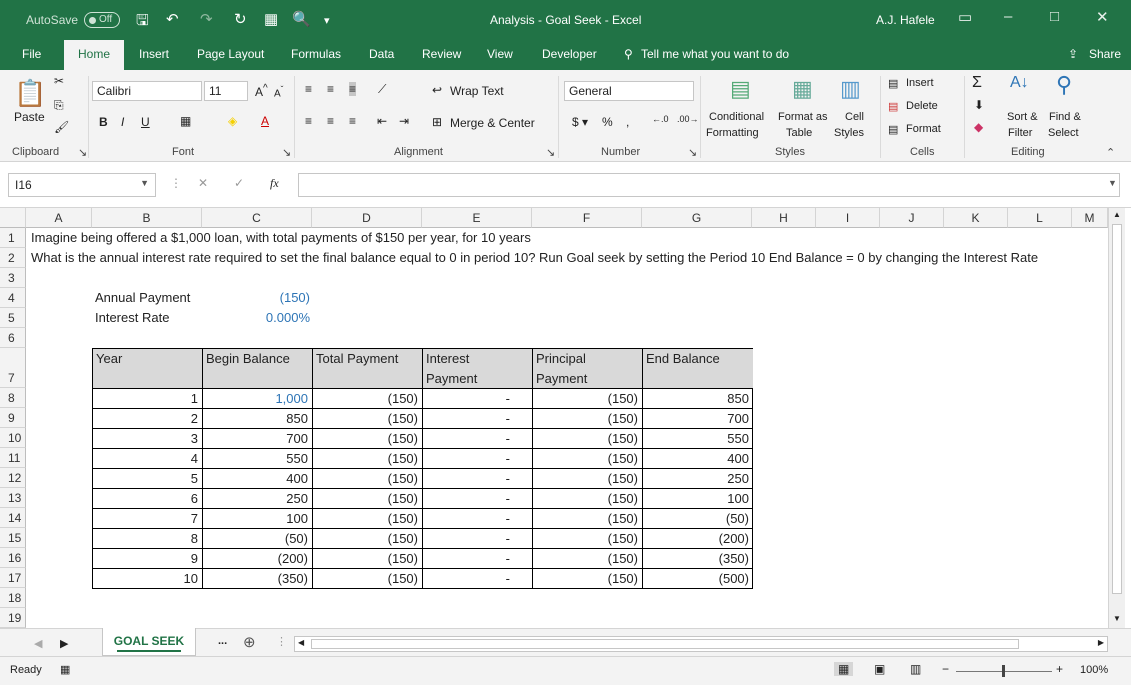 This screenshot has width=1131, height=685. I want to click on scroll-thumb, so click(1117, 409).